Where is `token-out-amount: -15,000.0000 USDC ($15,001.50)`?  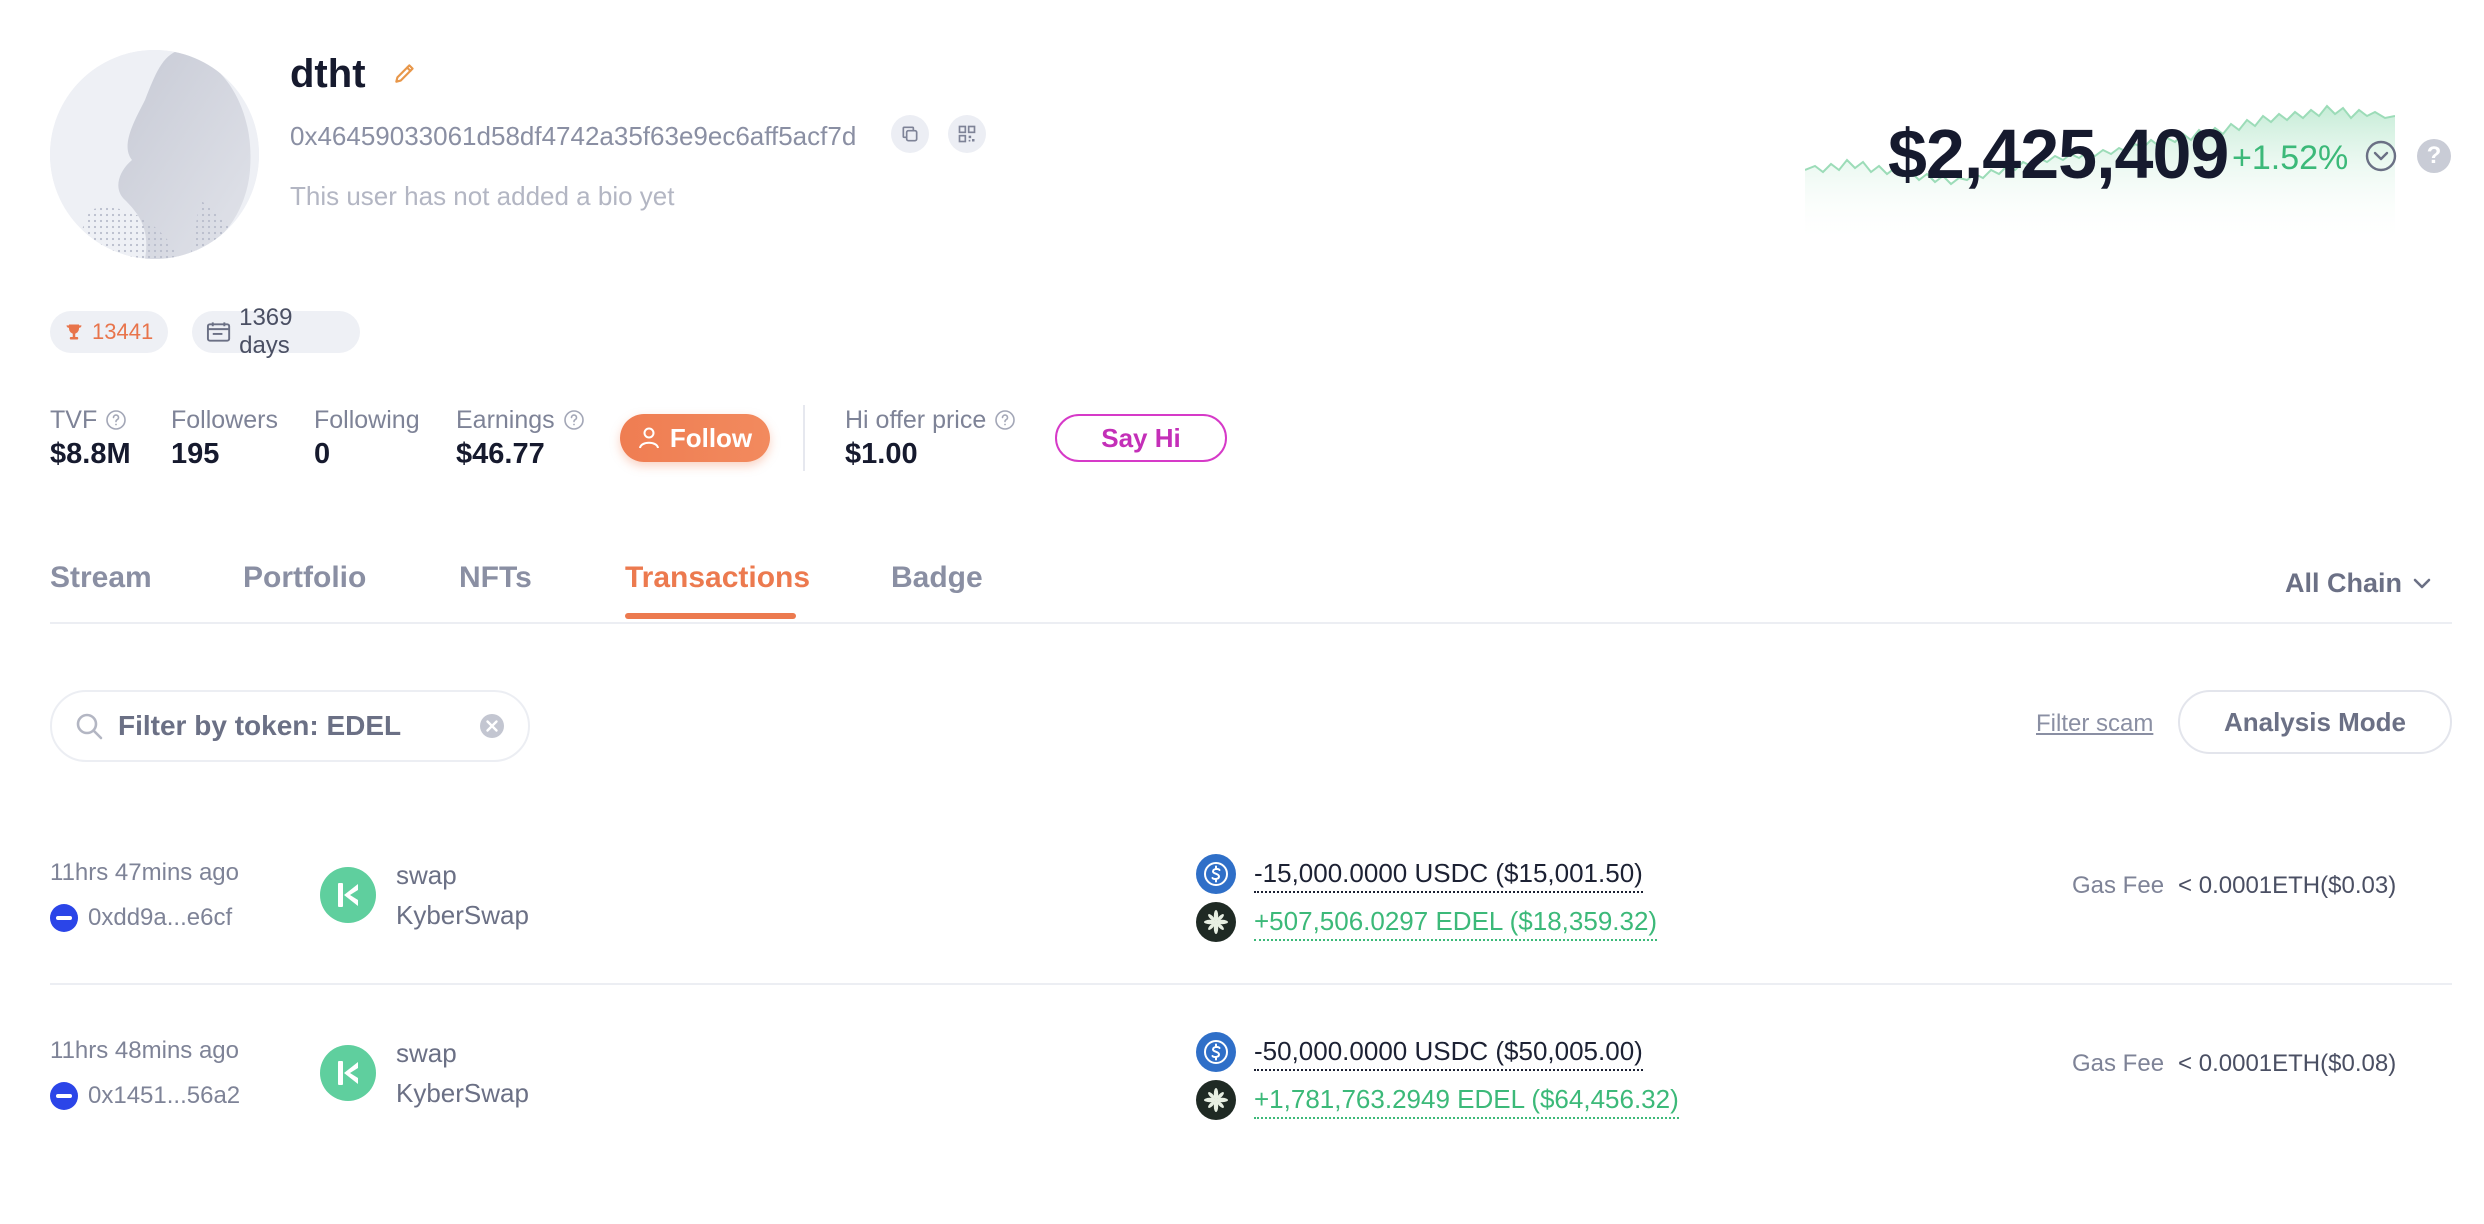 token-out-amount: -15,000.0000 USDC ($15,001.50) is located at coordinates (1448, 874).